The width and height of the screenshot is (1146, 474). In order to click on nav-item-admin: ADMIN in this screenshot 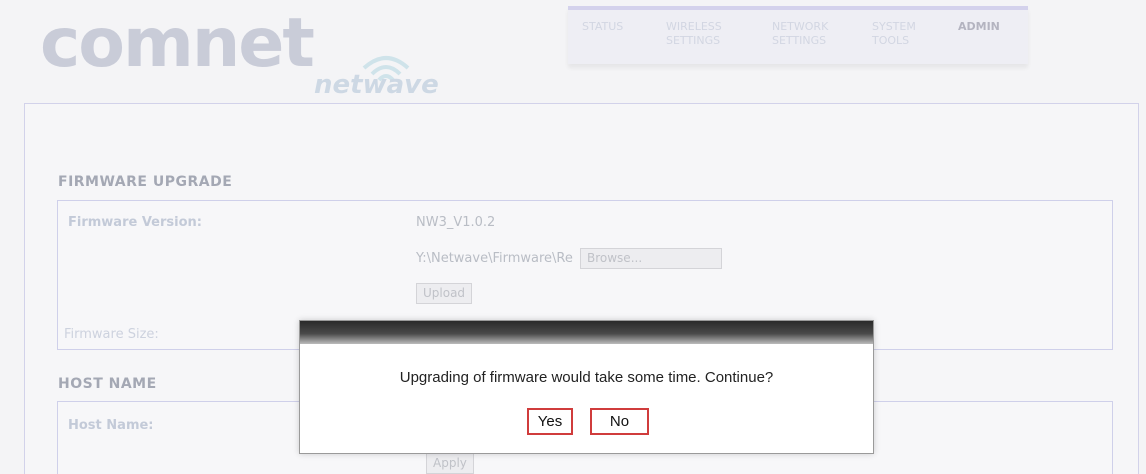, I will do `click(979, 27)`.